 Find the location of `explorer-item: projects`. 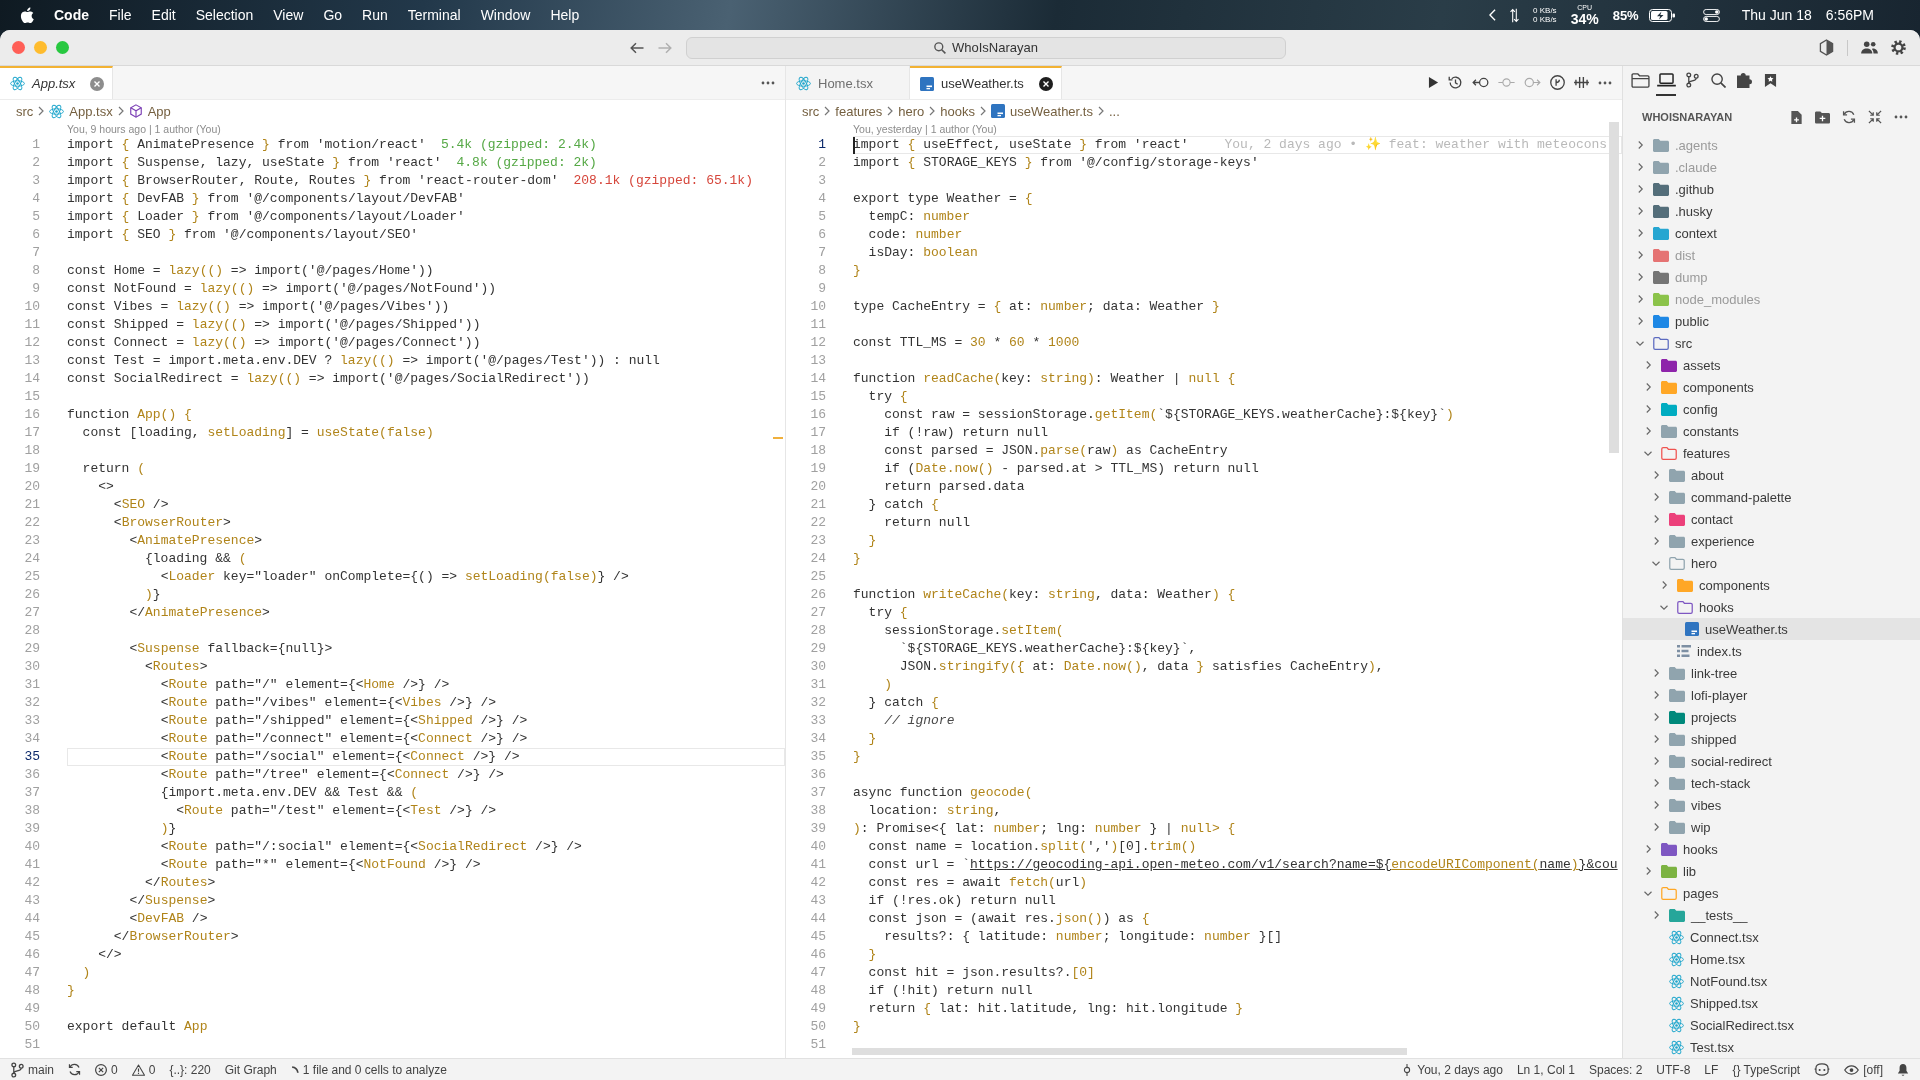

explorer-item: projects is located at coordinates (1771, 717).